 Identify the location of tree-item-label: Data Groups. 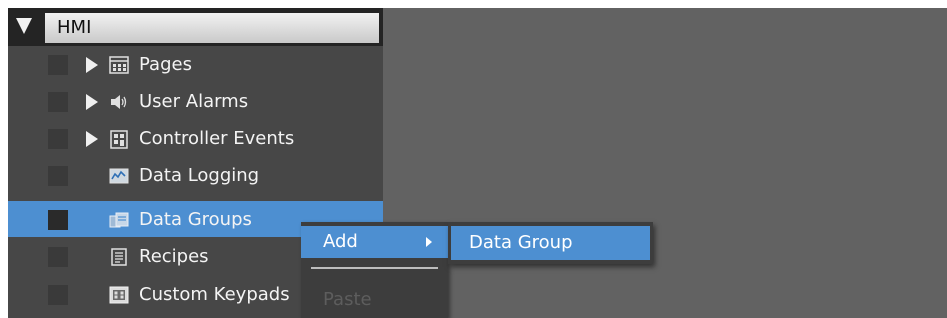
(195, 219).